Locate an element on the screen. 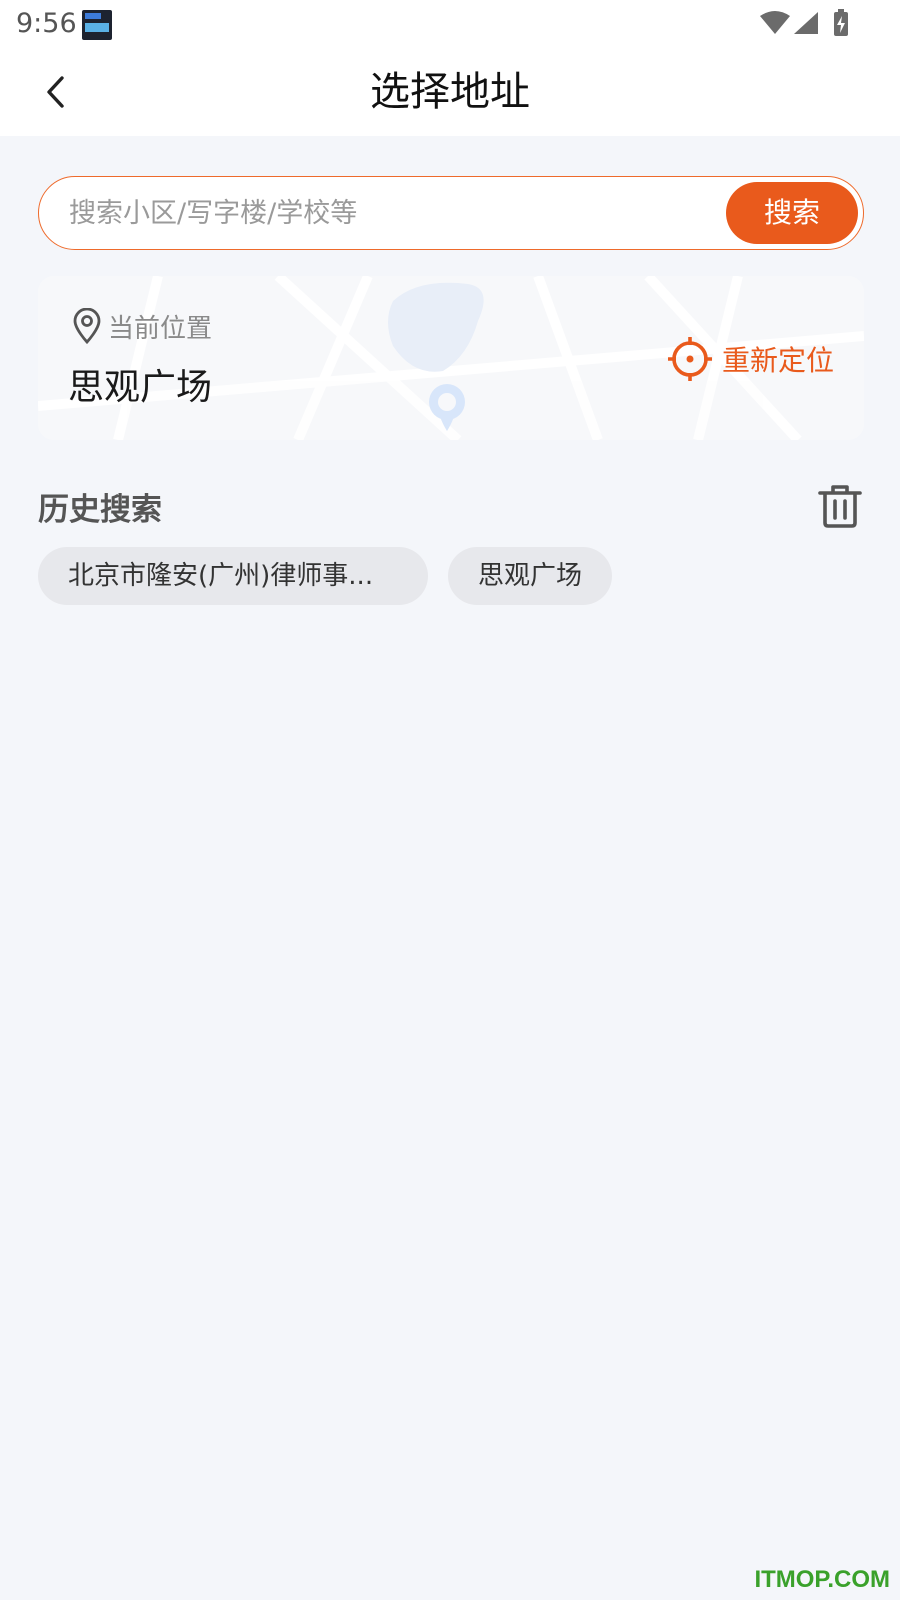  relocate-label: 重新定位 is located at coordinates (777, 360).